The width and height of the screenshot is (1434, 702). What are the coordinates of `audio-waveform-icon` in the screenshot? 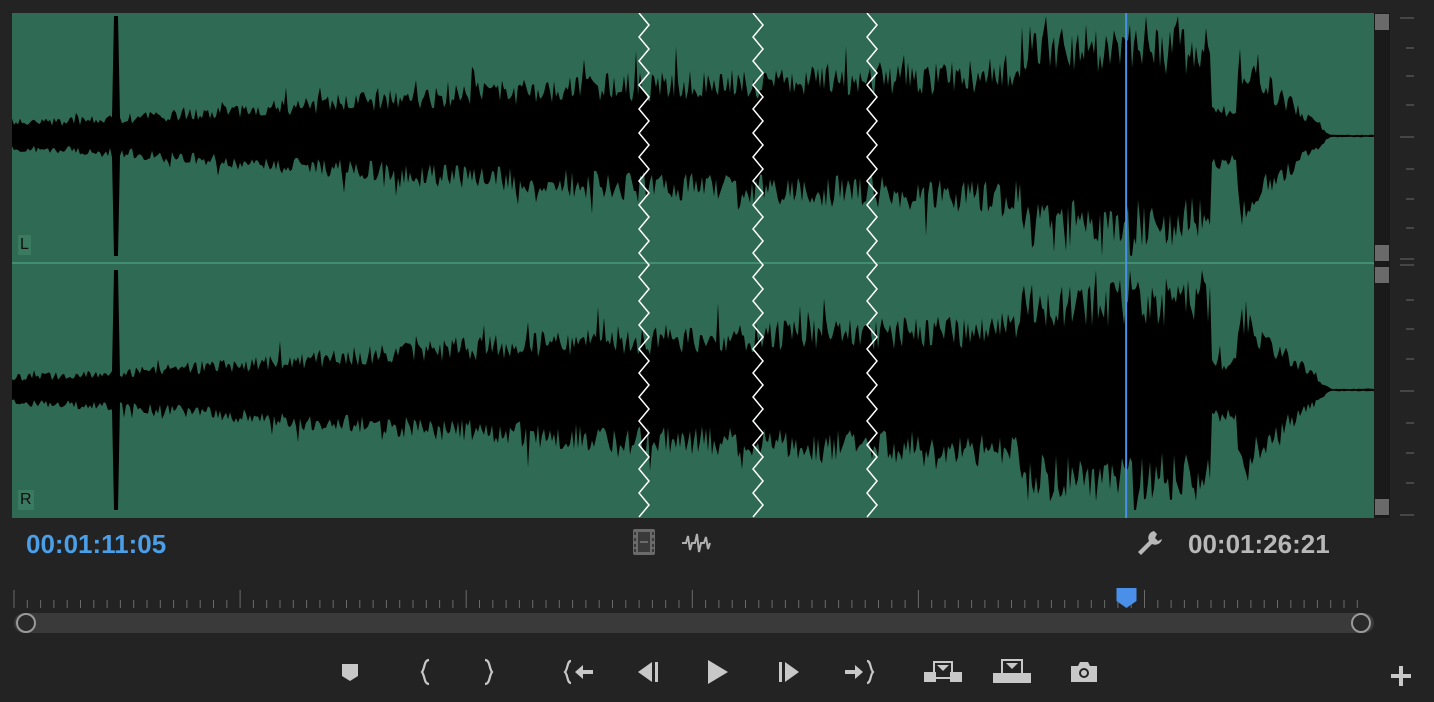 It's located at (696, 543).